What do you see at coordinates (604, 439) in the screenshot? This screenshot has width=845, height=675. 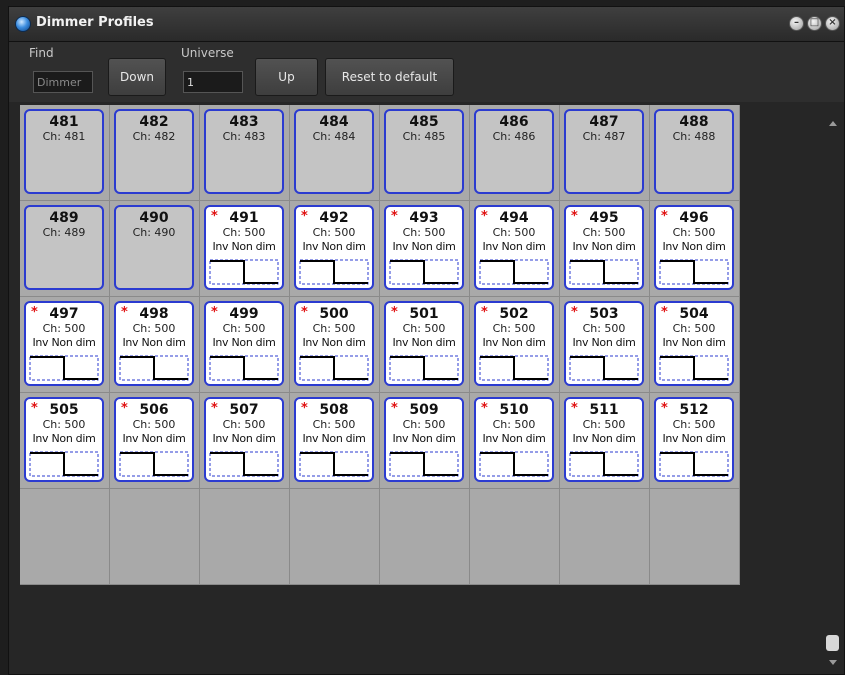 I see `dimmer-channel-card: * 511 Ch: 500 Inv Non dim` at bounding box center [604, 439].